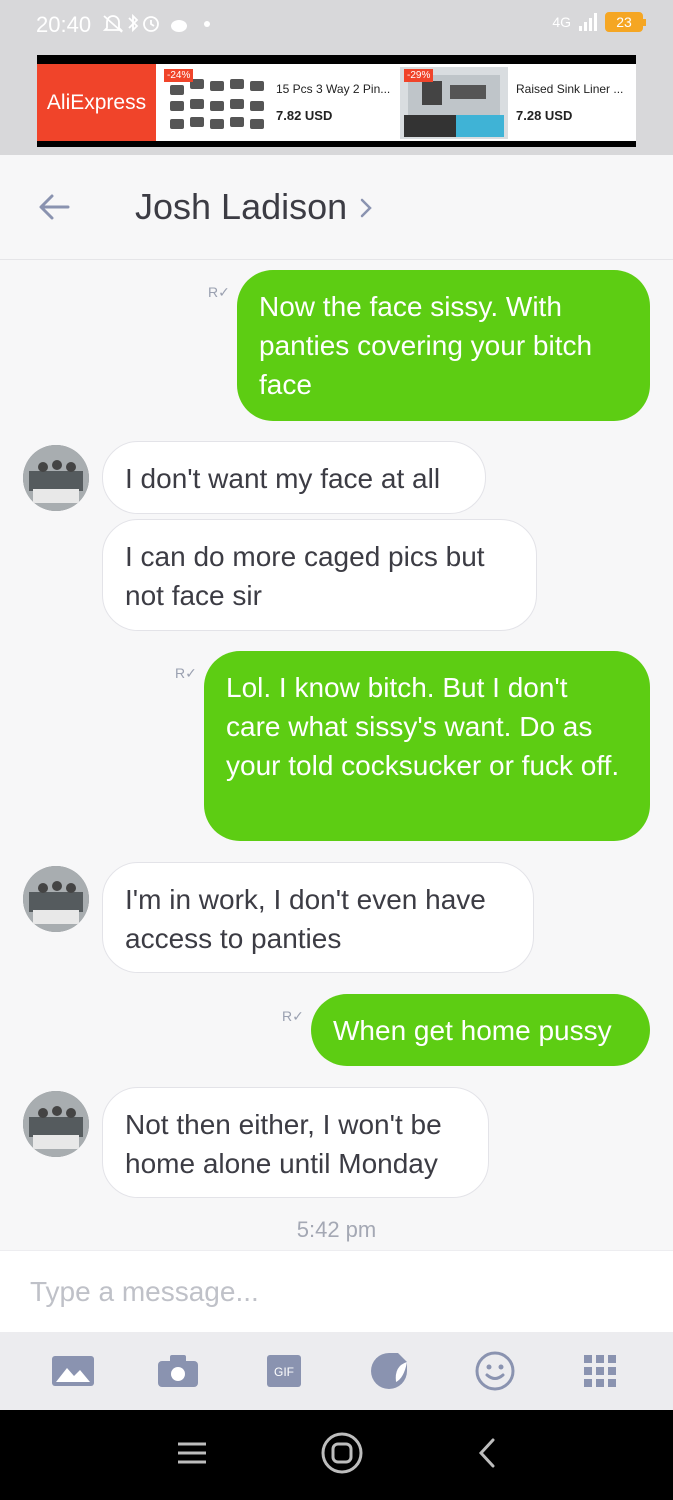 Image resolution: width=673 pixels, height=1500 pixels. Describe the element at coordinates (419, 75) in the screenshot. I see `ad-item-2-discount: -29%` at that location.